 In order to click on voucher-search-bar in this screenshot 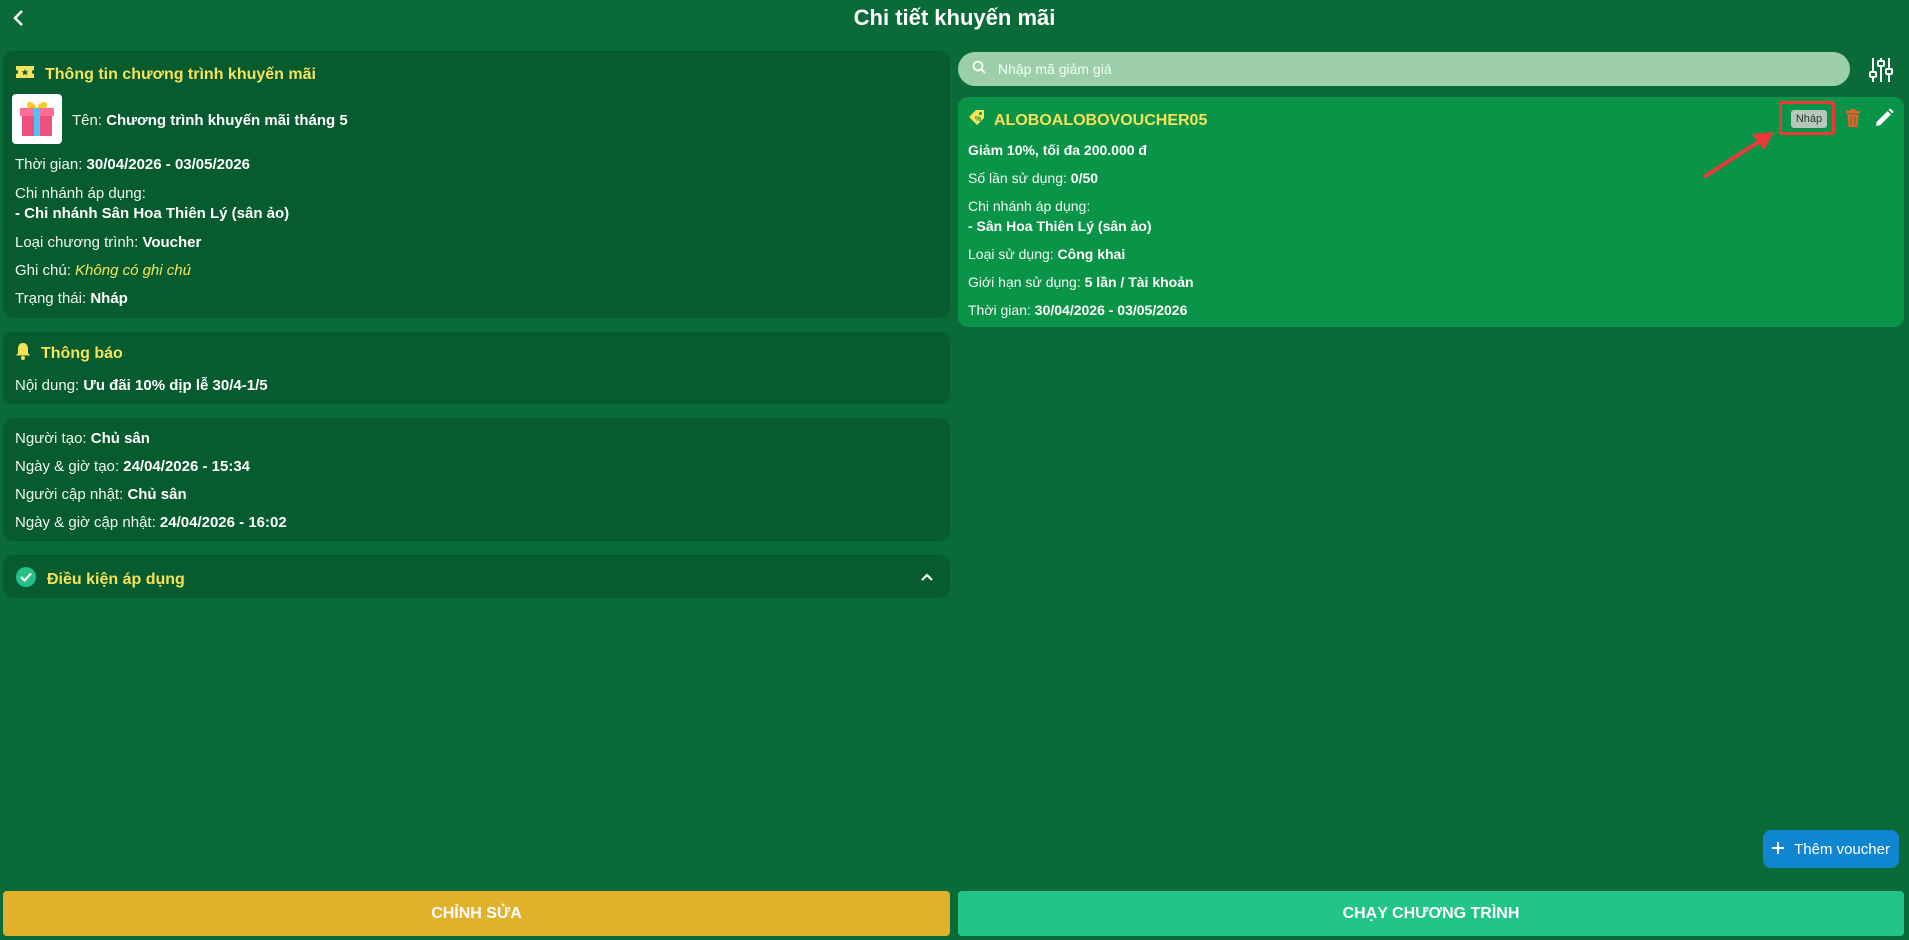, I will do `click(1404, 69)`.